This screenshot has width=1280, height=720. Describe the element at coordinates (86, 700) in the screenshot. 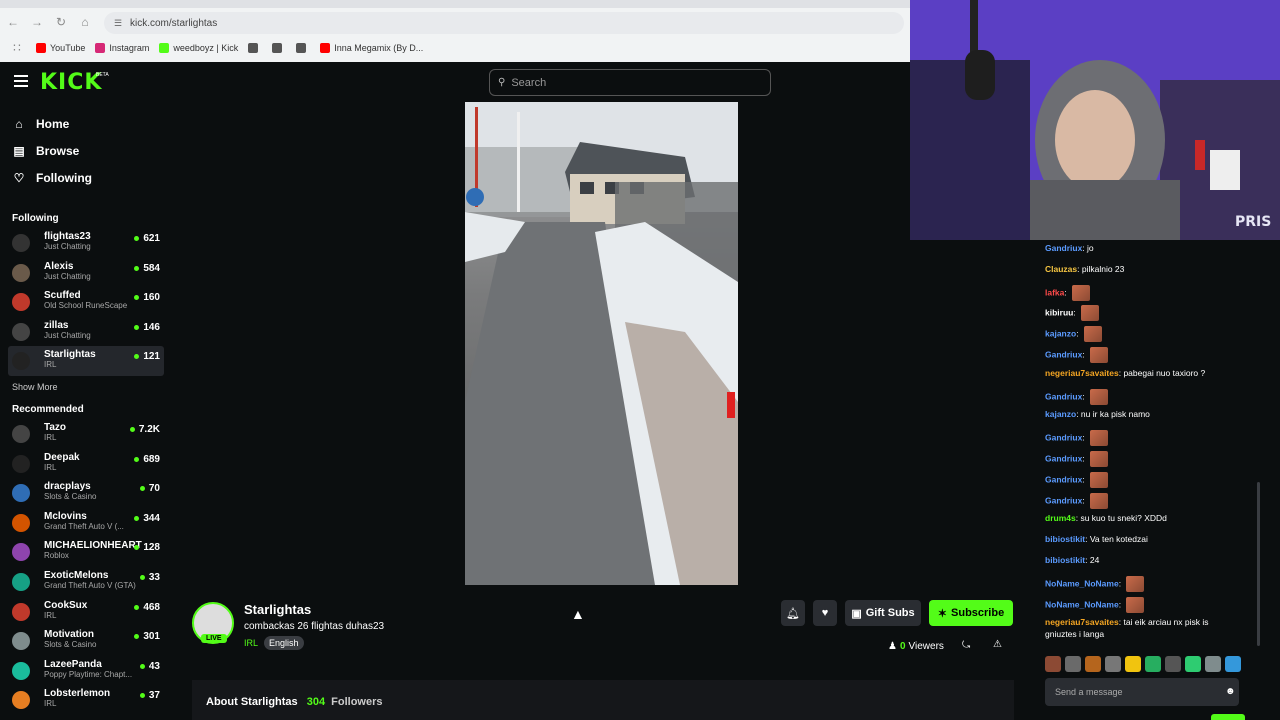

I see `sidebar-channel-item: Lobsterlemon IRL 37` at that location.